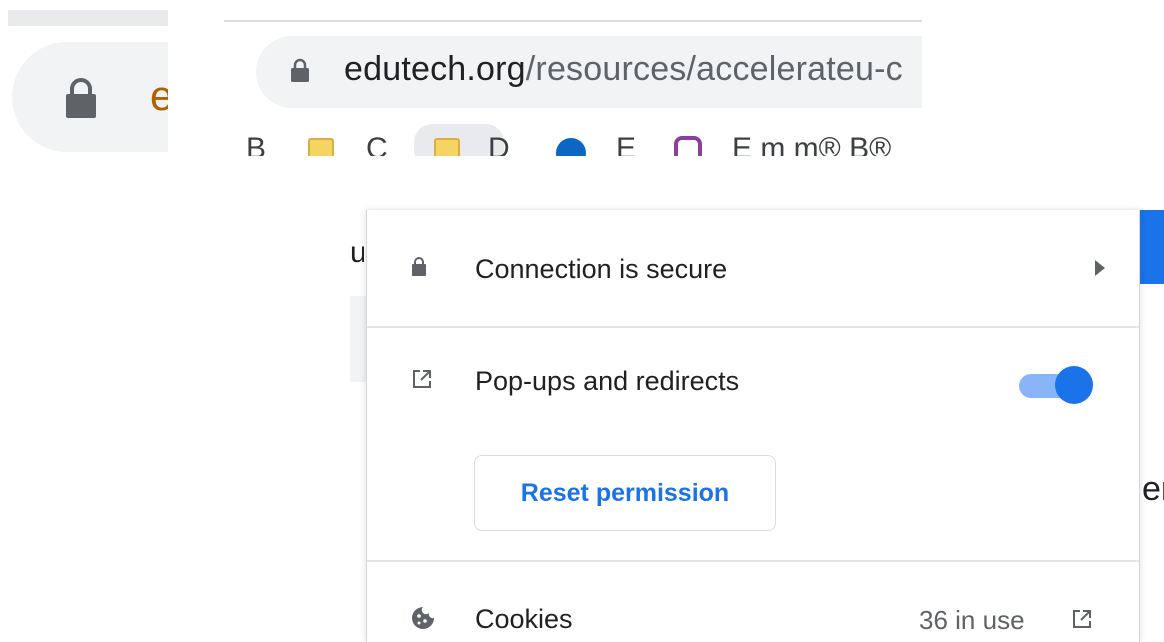 The image size is (1164, 642). Describe the element at coordinates (1153, 489) in the screenshot. I see `background-text-fragment: er` at that location.